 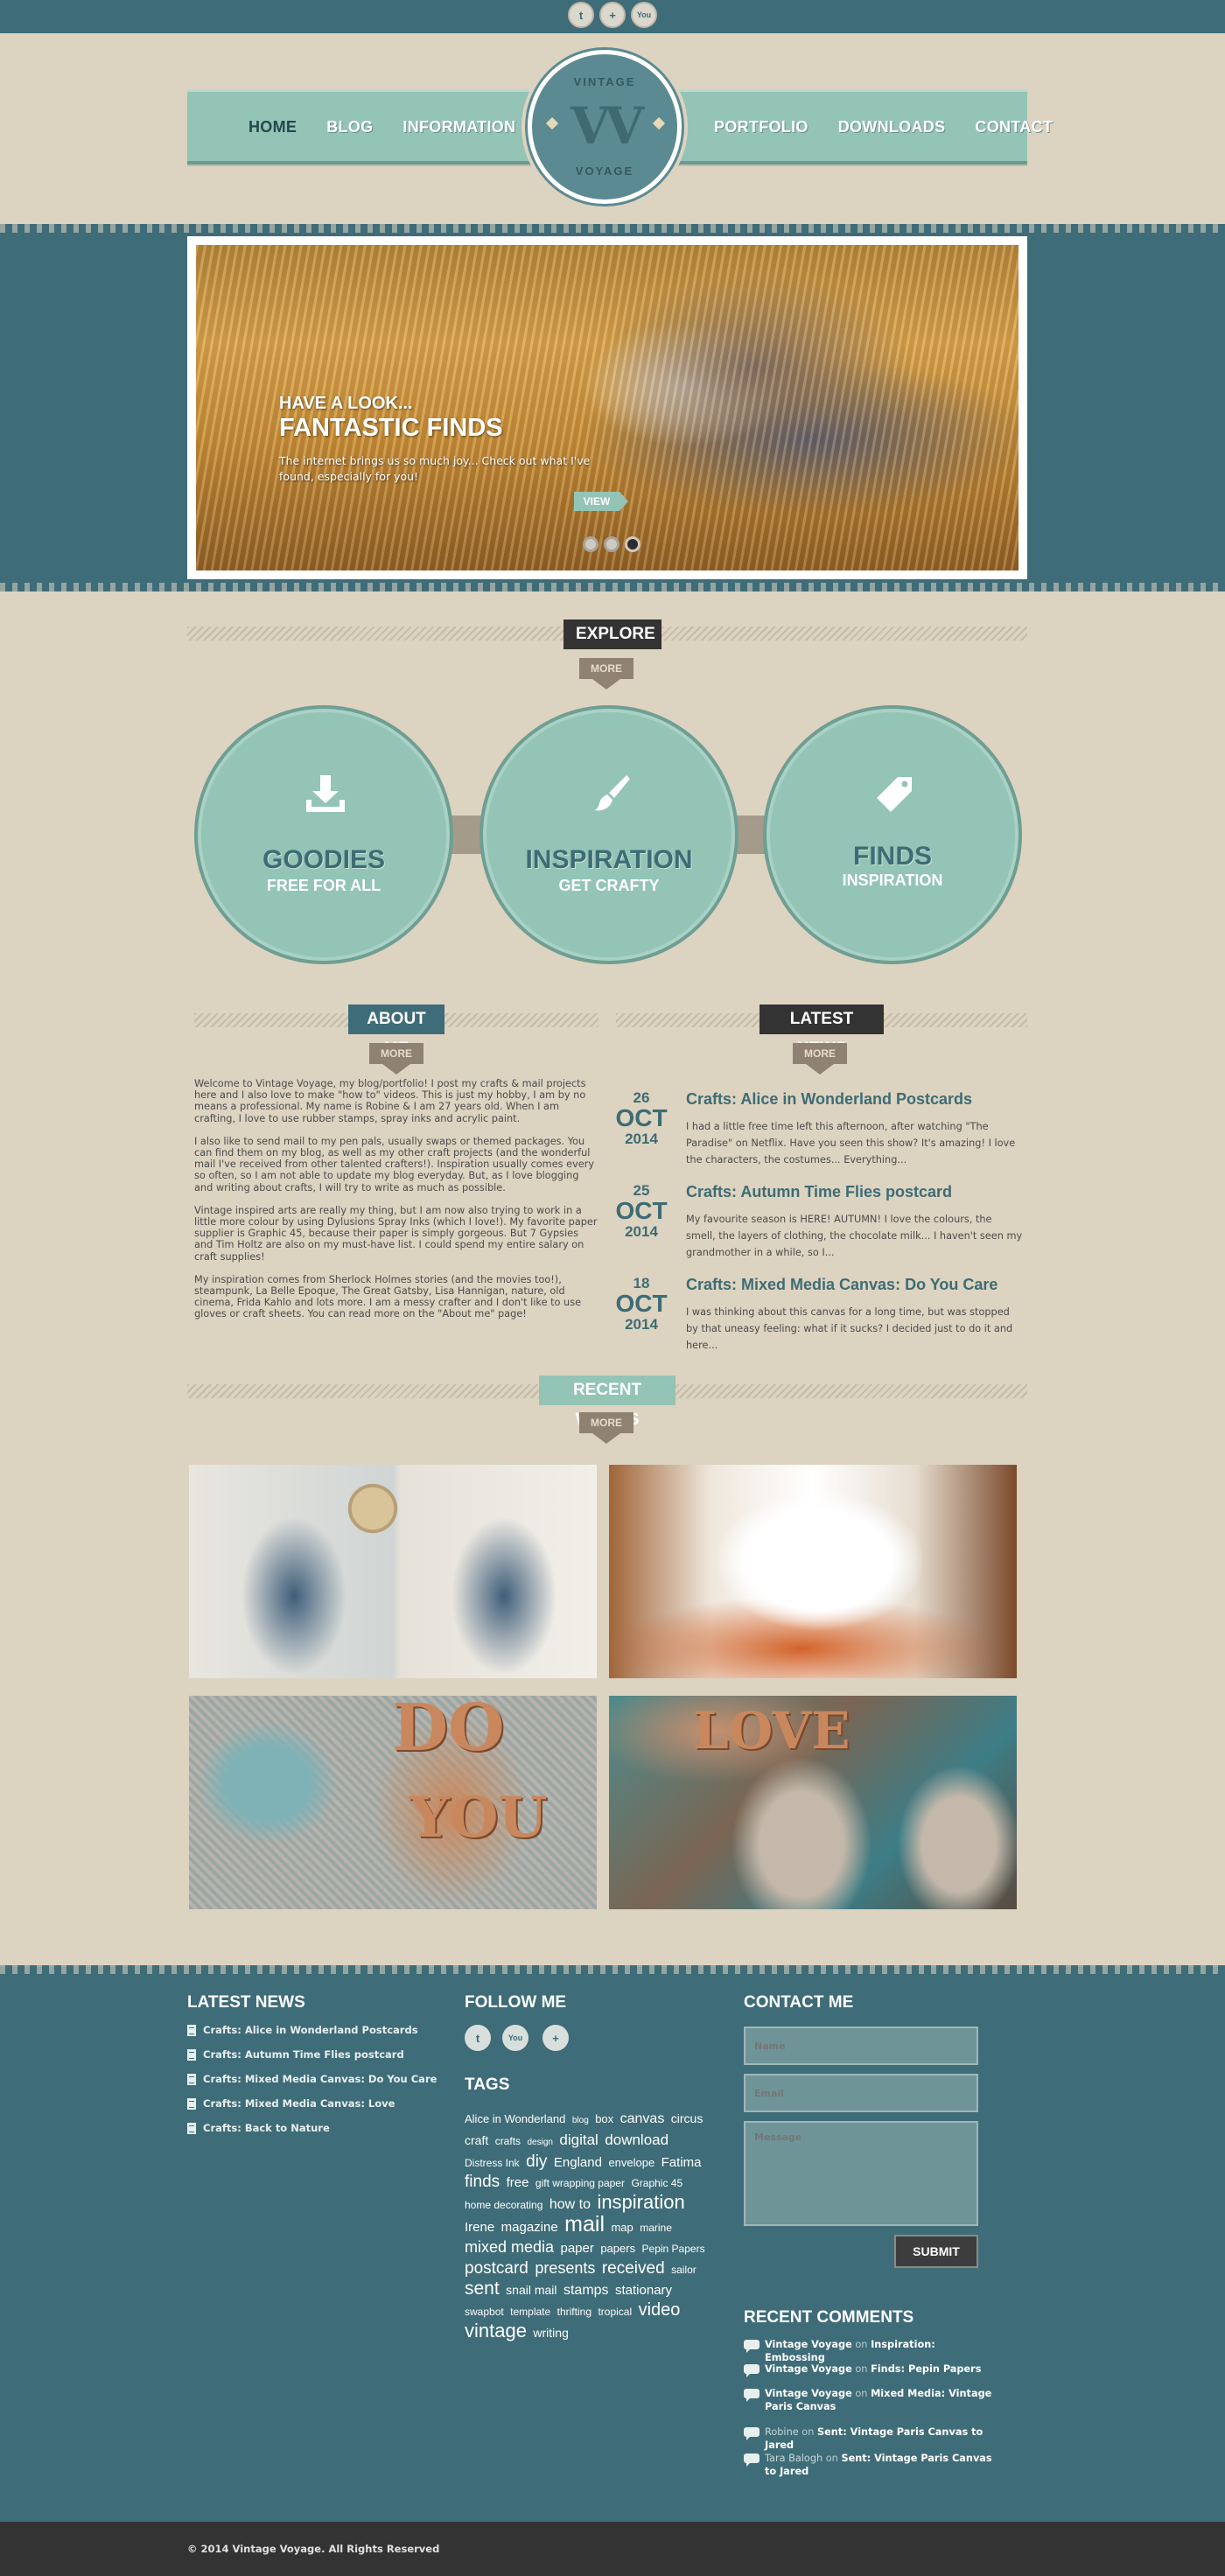 I want to click on footer-news-link: Crafts: Back to Nature, so click(x=312, y=2133).